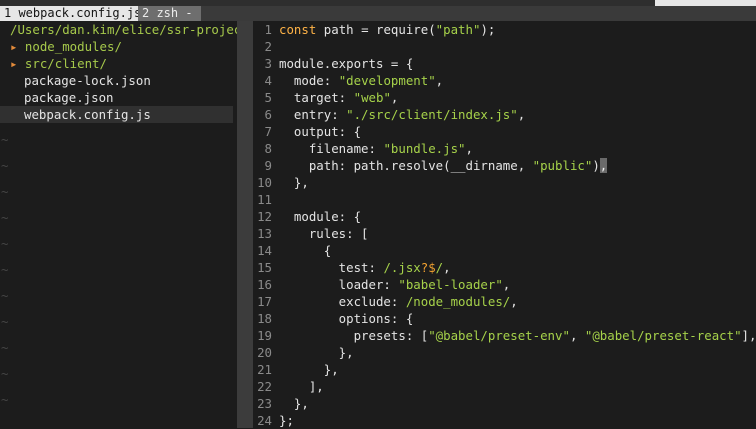 This screenshot has height=429, width=756. Describe the element at coordinates (268, 97) in the screenshot. I see `line-number: 5` at that location.